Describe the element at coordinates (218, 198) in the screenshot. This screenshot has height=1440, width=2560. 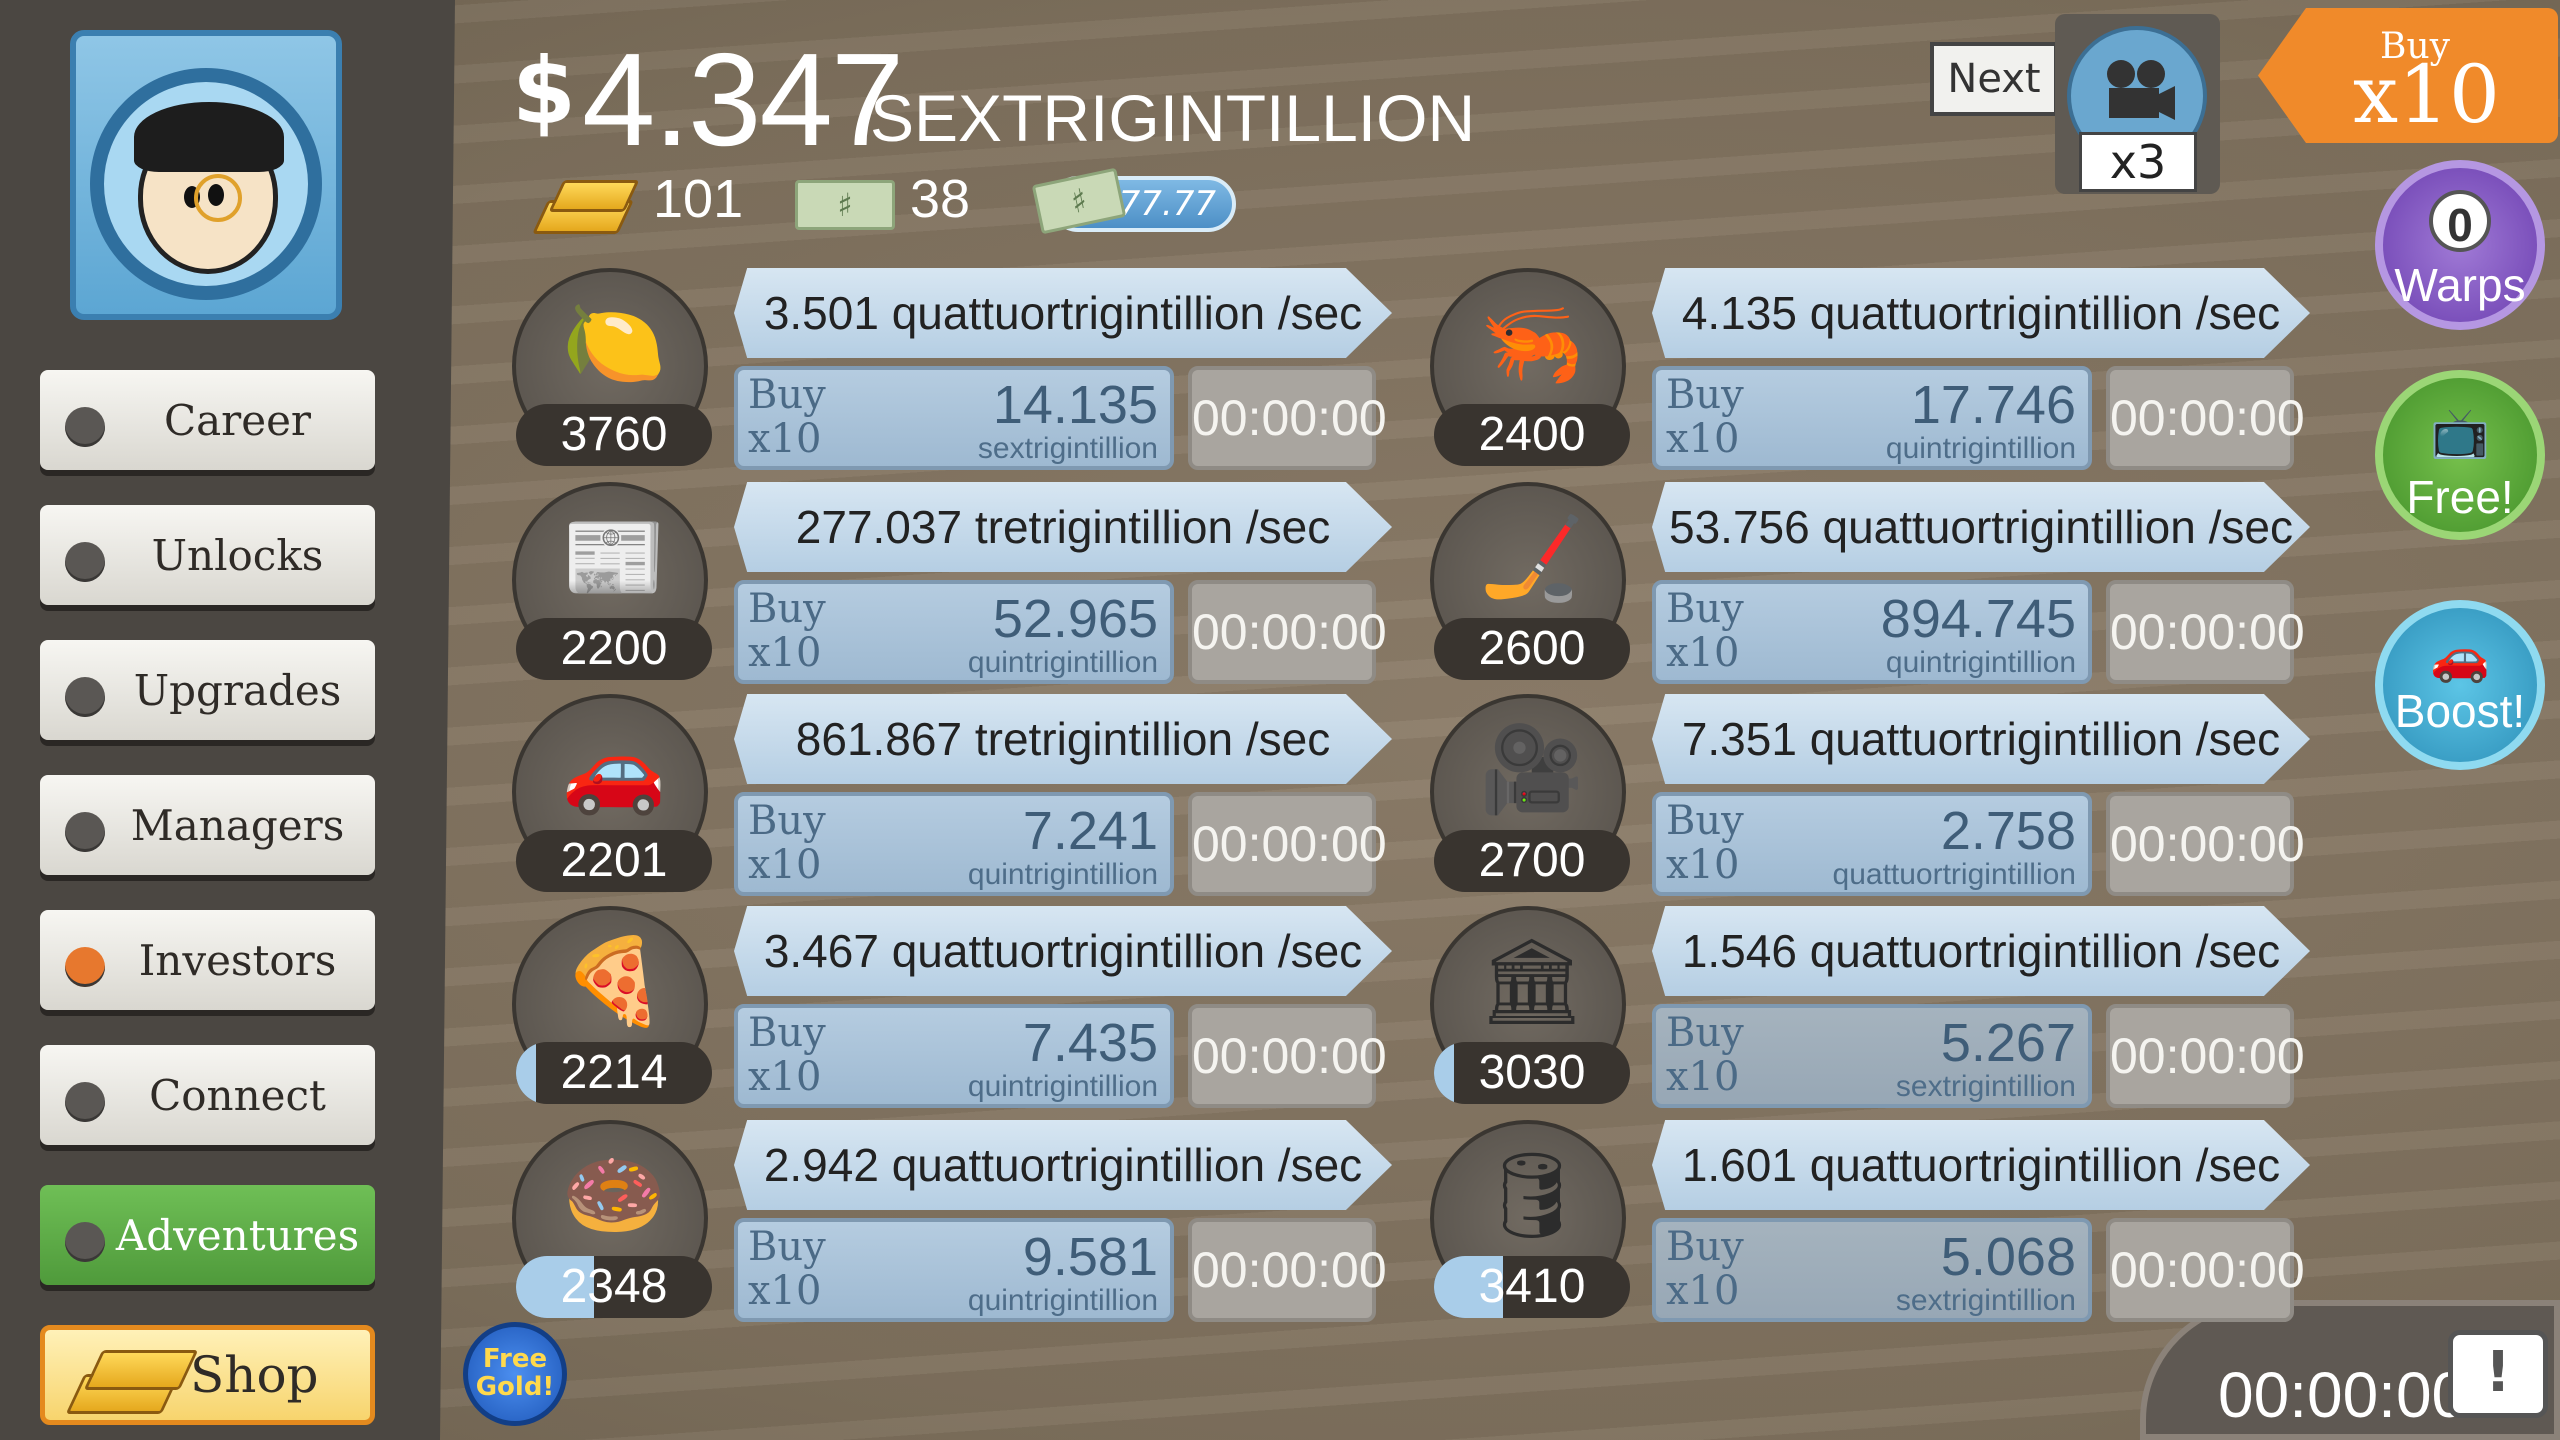
I see `monocle-graphic` at that location.